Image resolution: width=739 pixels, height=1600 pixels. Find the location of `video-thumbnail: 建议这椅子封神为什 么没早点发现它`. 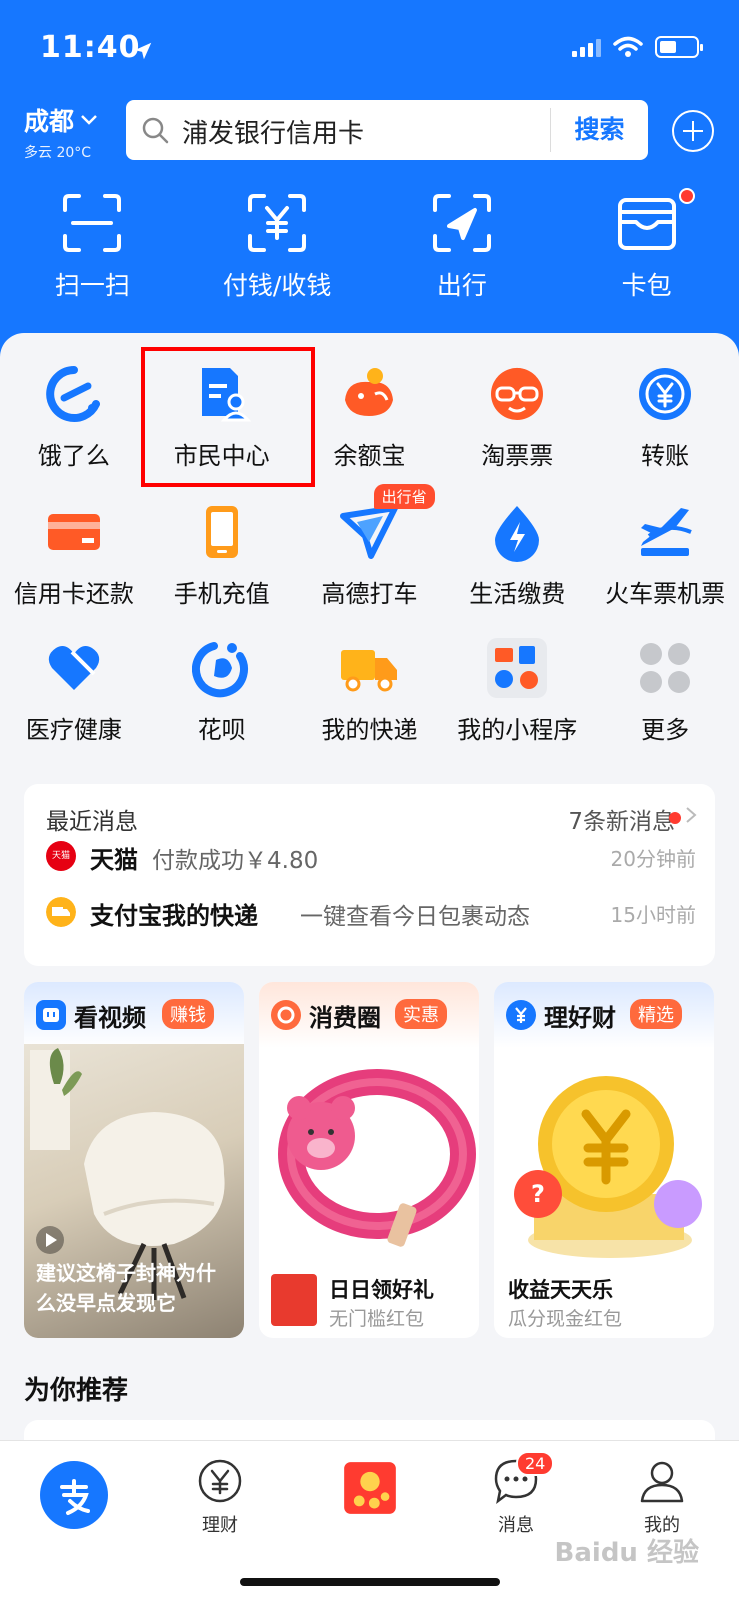

video-thumbnail: 建议这椅子封神为什 么没早点发现它 is located at coordinates (134, 1191).